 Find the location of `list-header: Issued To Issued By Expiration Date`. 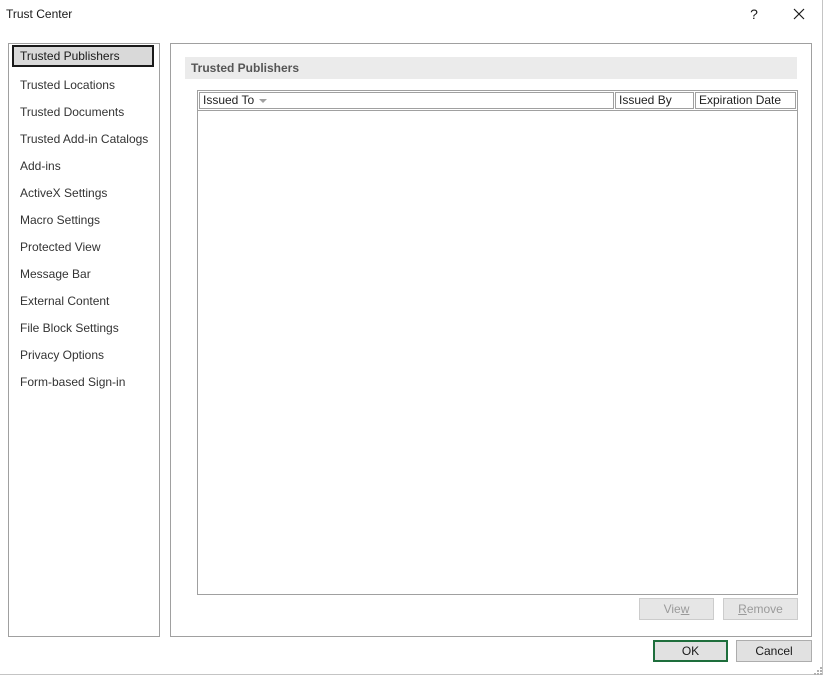

list-header: Issued To Issued By Expiration Date is located at coordinates (497, 101).